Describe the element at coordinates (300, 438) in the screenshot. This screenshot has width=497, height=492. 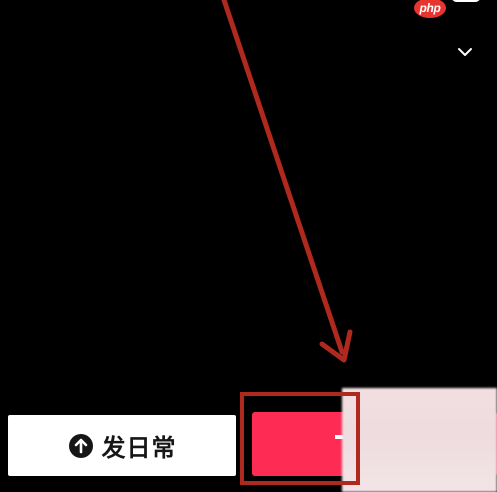
I see `annotation-highlight-box` at that location.